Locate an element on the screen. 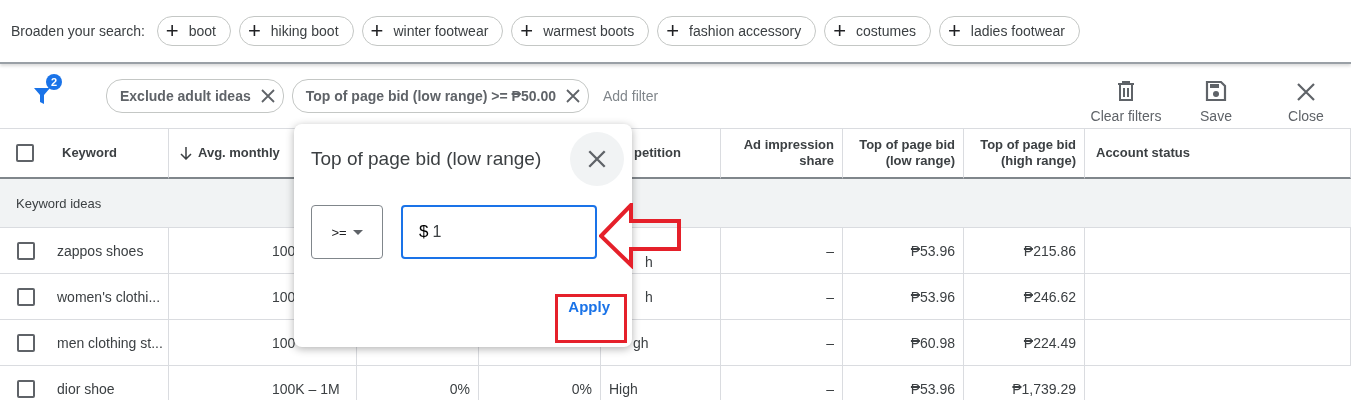 This screenshot has width=1351, height=400. select-all-checkbox is located at coordinates (25, 153).